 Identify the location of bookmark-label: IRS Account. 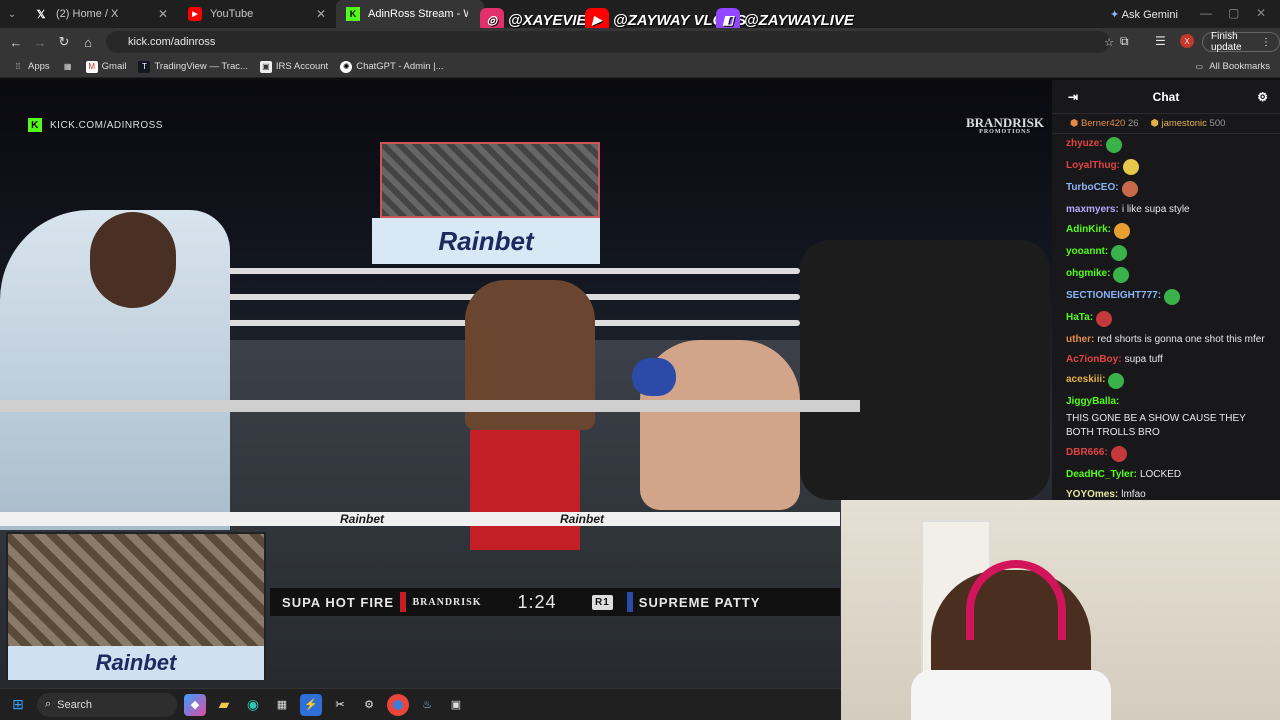
(302, 66).